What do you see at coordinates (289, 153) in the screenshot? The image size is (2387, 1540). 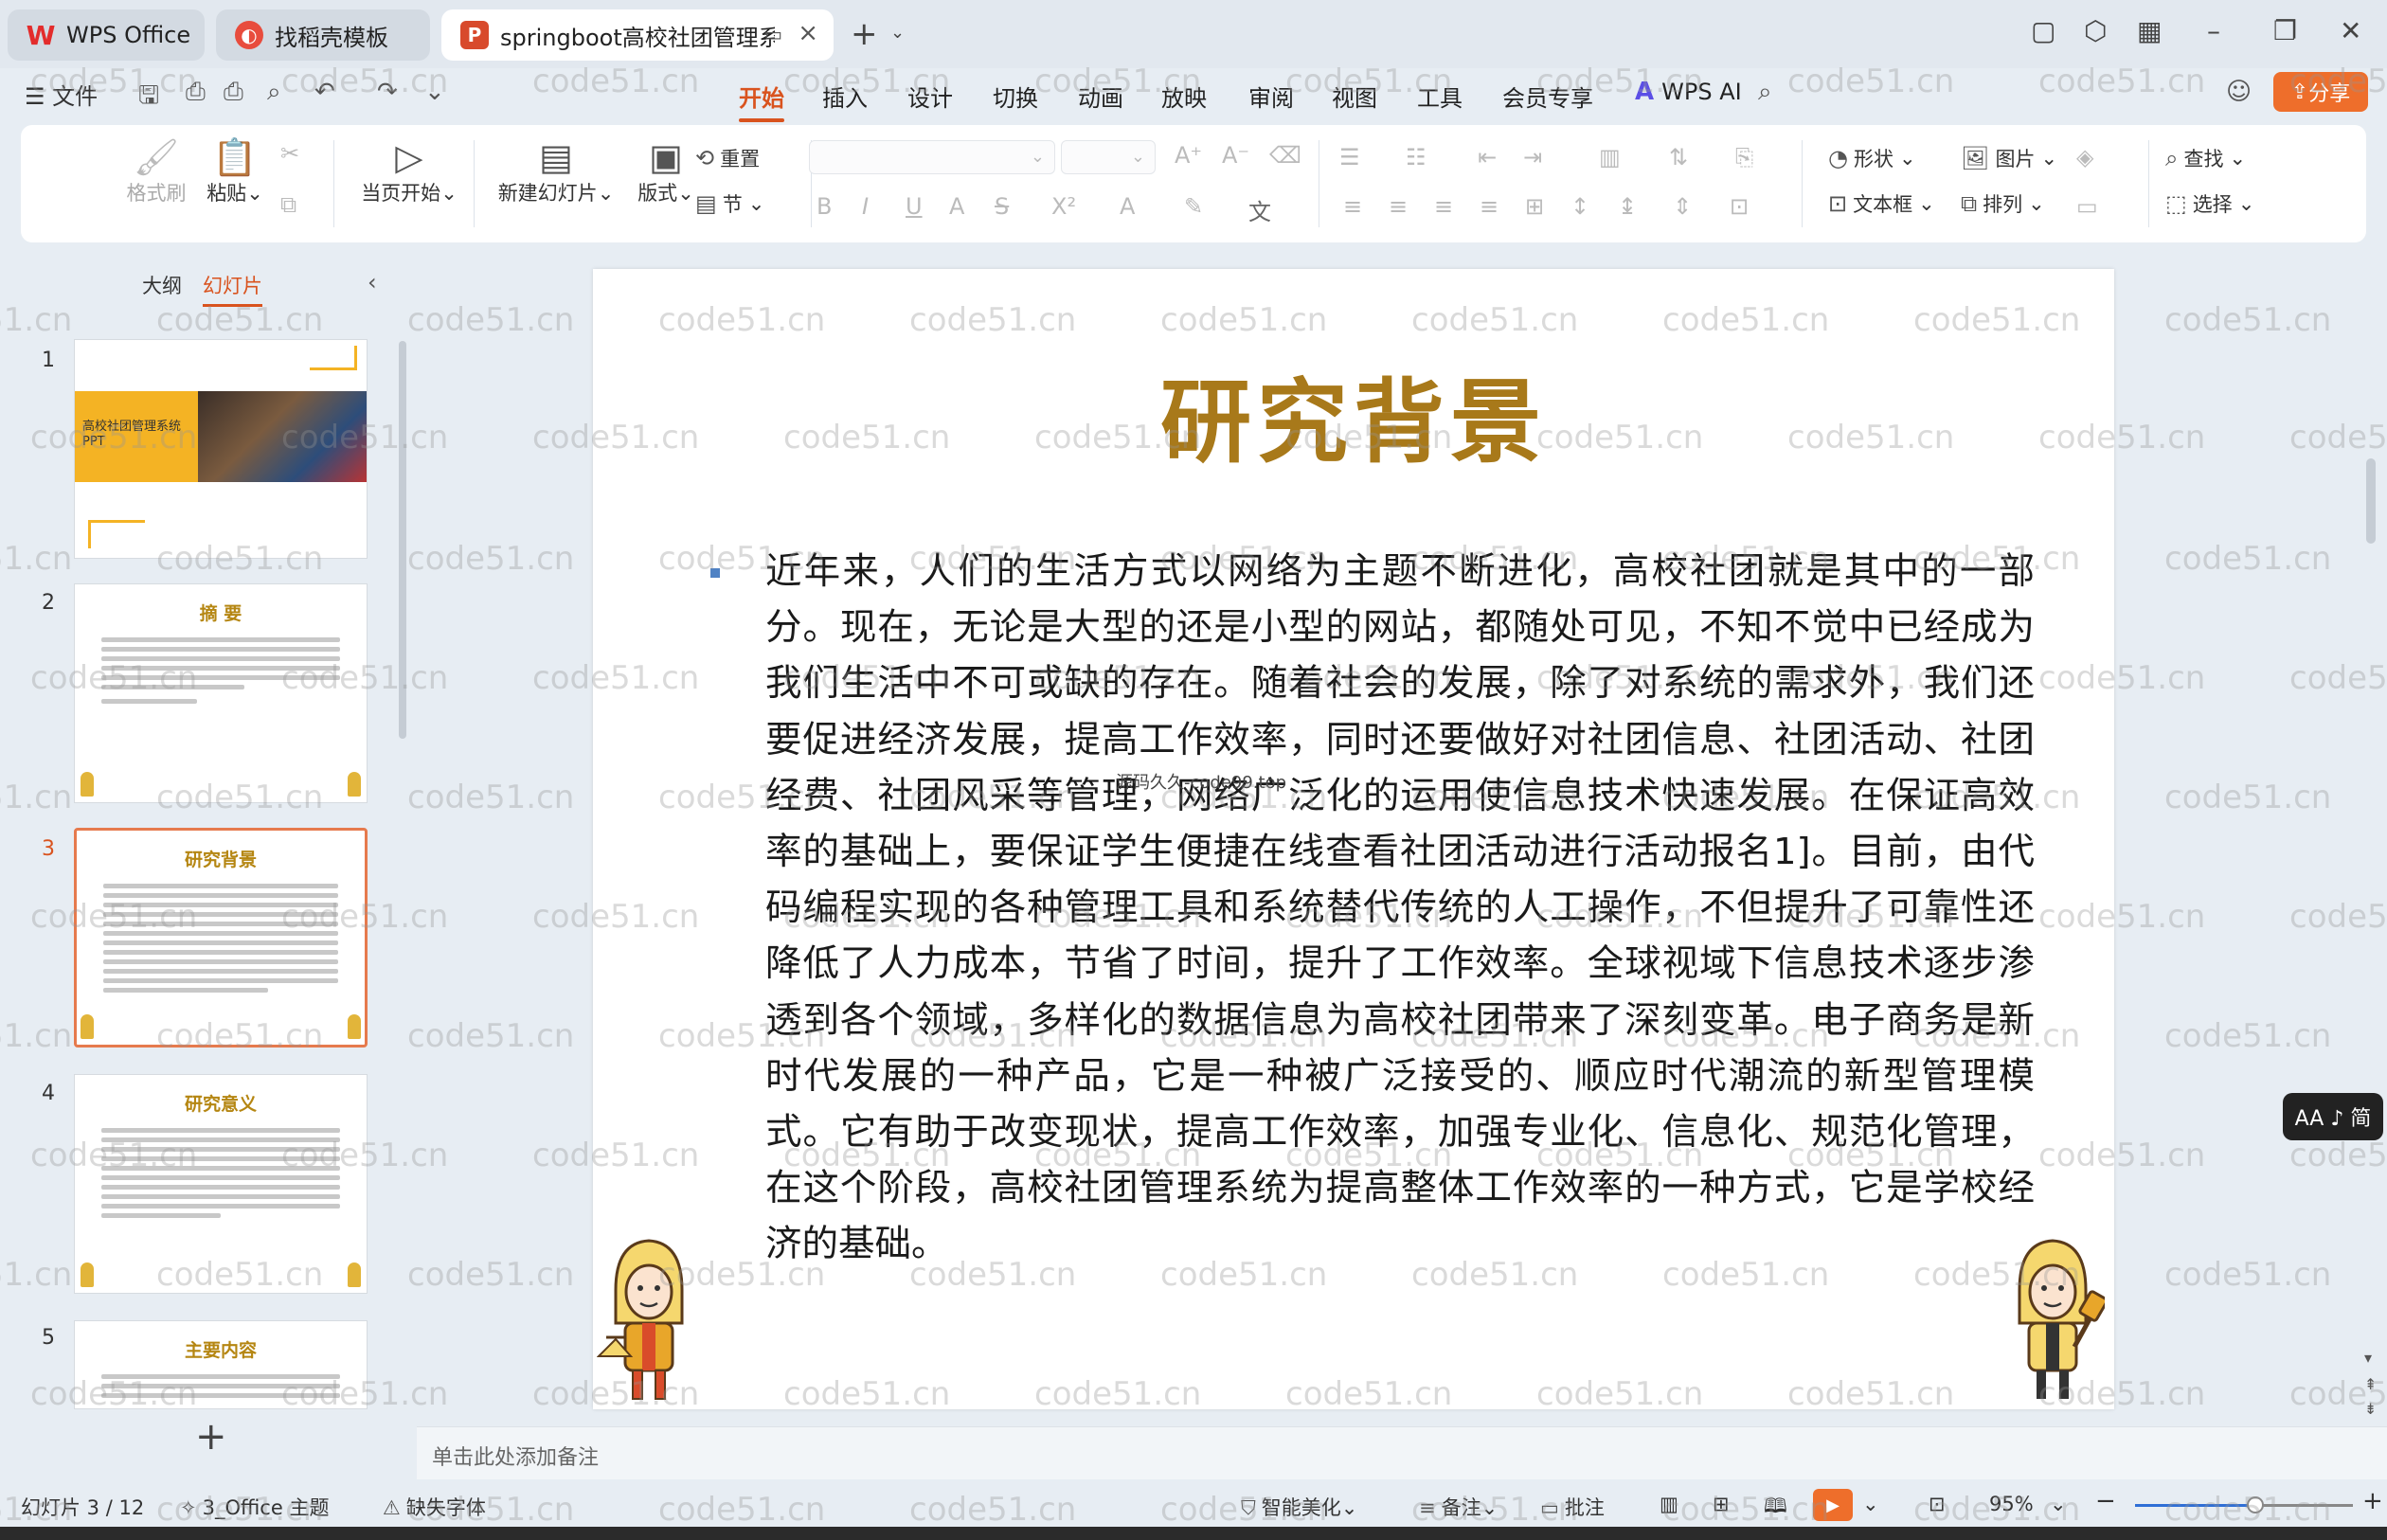 I see `cut-icon: ✂` at bounding box center [289, 153].